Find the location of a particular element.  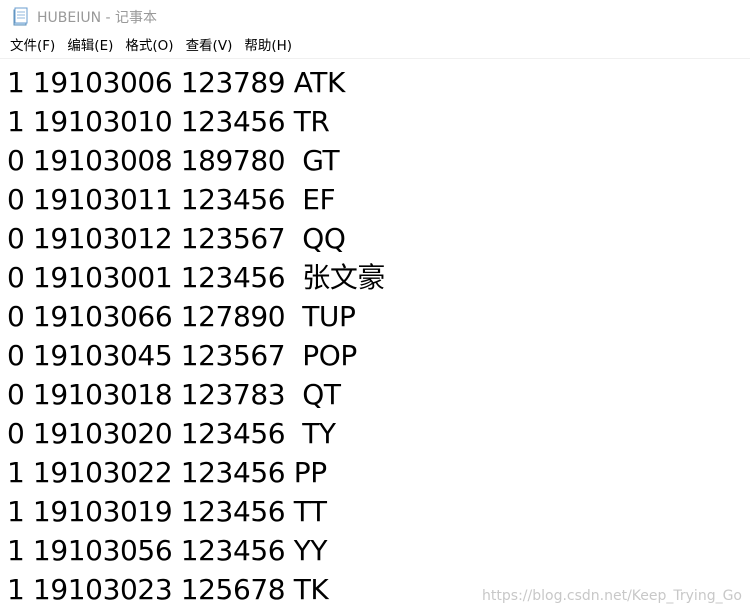

text-line: 1 19103022 123456 PP is located at coordinates (167, 472).